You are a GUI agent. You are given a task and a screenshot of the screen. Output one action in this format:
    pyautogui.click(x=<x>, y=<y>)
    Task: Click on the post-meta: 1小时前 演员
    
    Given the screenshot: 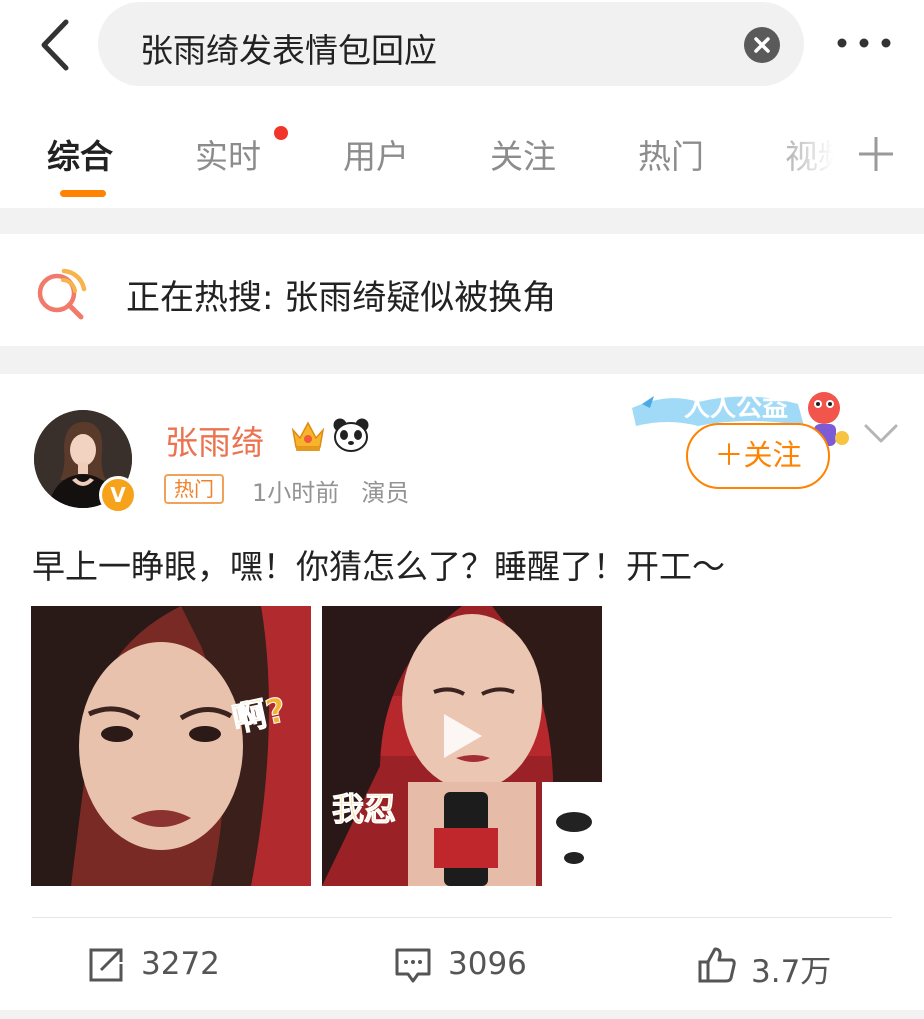 What is the action you would take?
    pyautogui.click(x=330, y=490)
    